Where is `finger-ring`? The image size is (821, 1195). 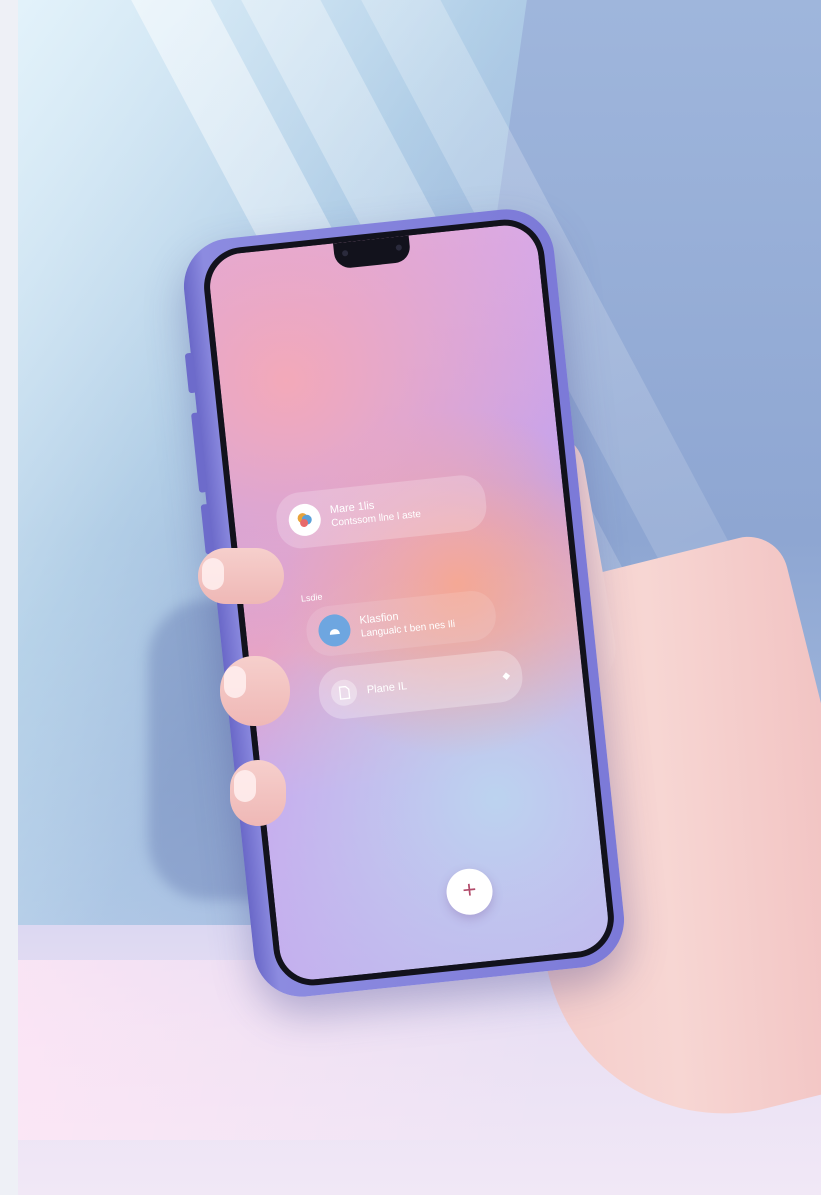
finger-ring is located at coordinates (258, 793).